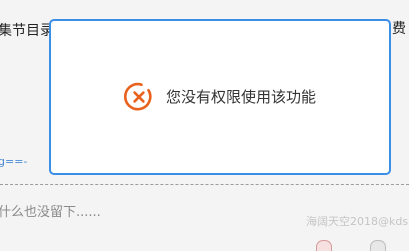 This screenshot has height=251, width=409. What do you see at coordinates (240, 97) in the screenshot?
I see `toast-message: 您没有权限使用该功能` at bounding box center [240, 97].